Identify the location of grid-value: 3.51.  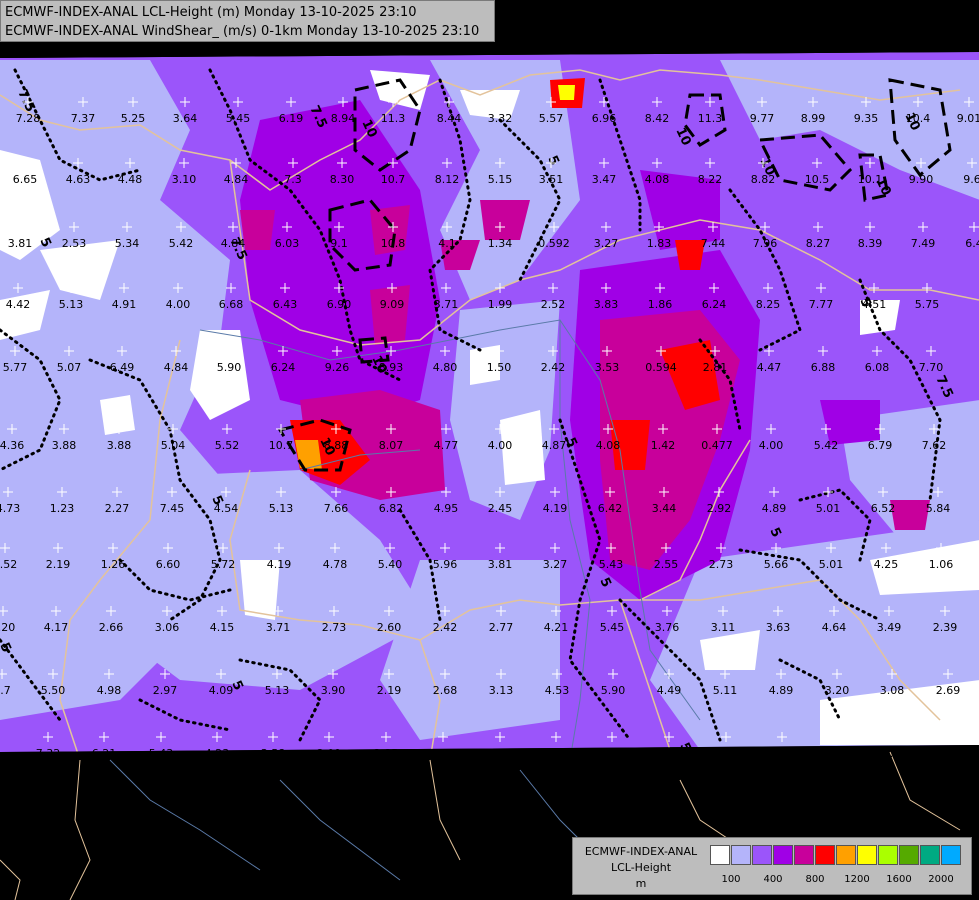
(551, 179).